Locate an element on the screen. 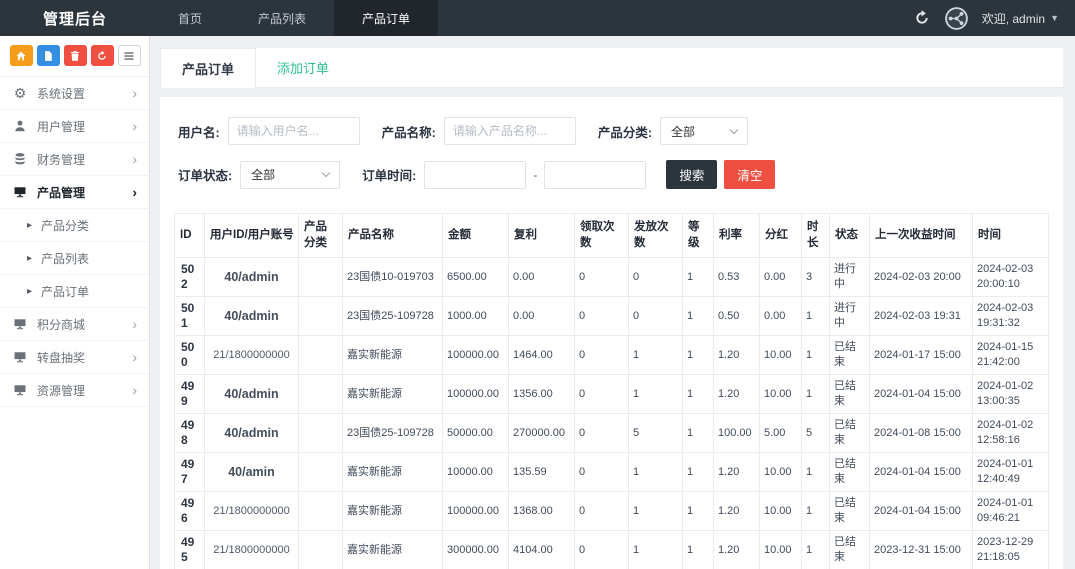 The height and width of the screenshot is (569, 1075). order-time-end-input is located at coordinates (595, 174).